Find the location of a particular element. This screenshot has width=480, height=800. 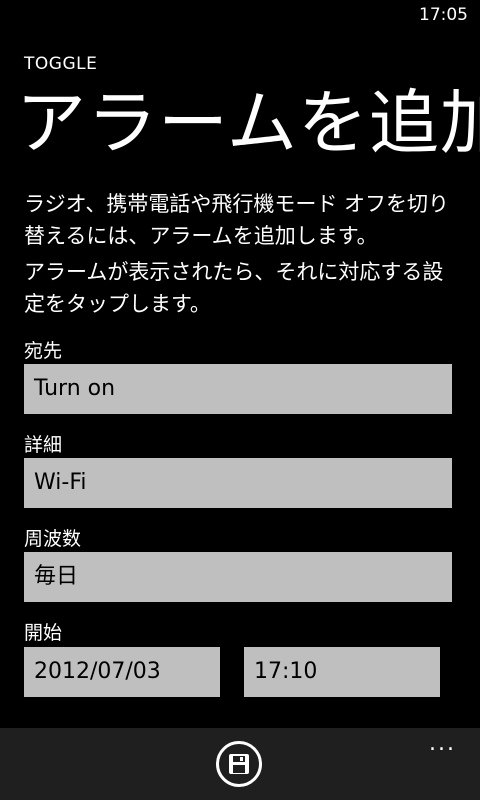

start-label: 開始 is located at coordinates (43, 633).